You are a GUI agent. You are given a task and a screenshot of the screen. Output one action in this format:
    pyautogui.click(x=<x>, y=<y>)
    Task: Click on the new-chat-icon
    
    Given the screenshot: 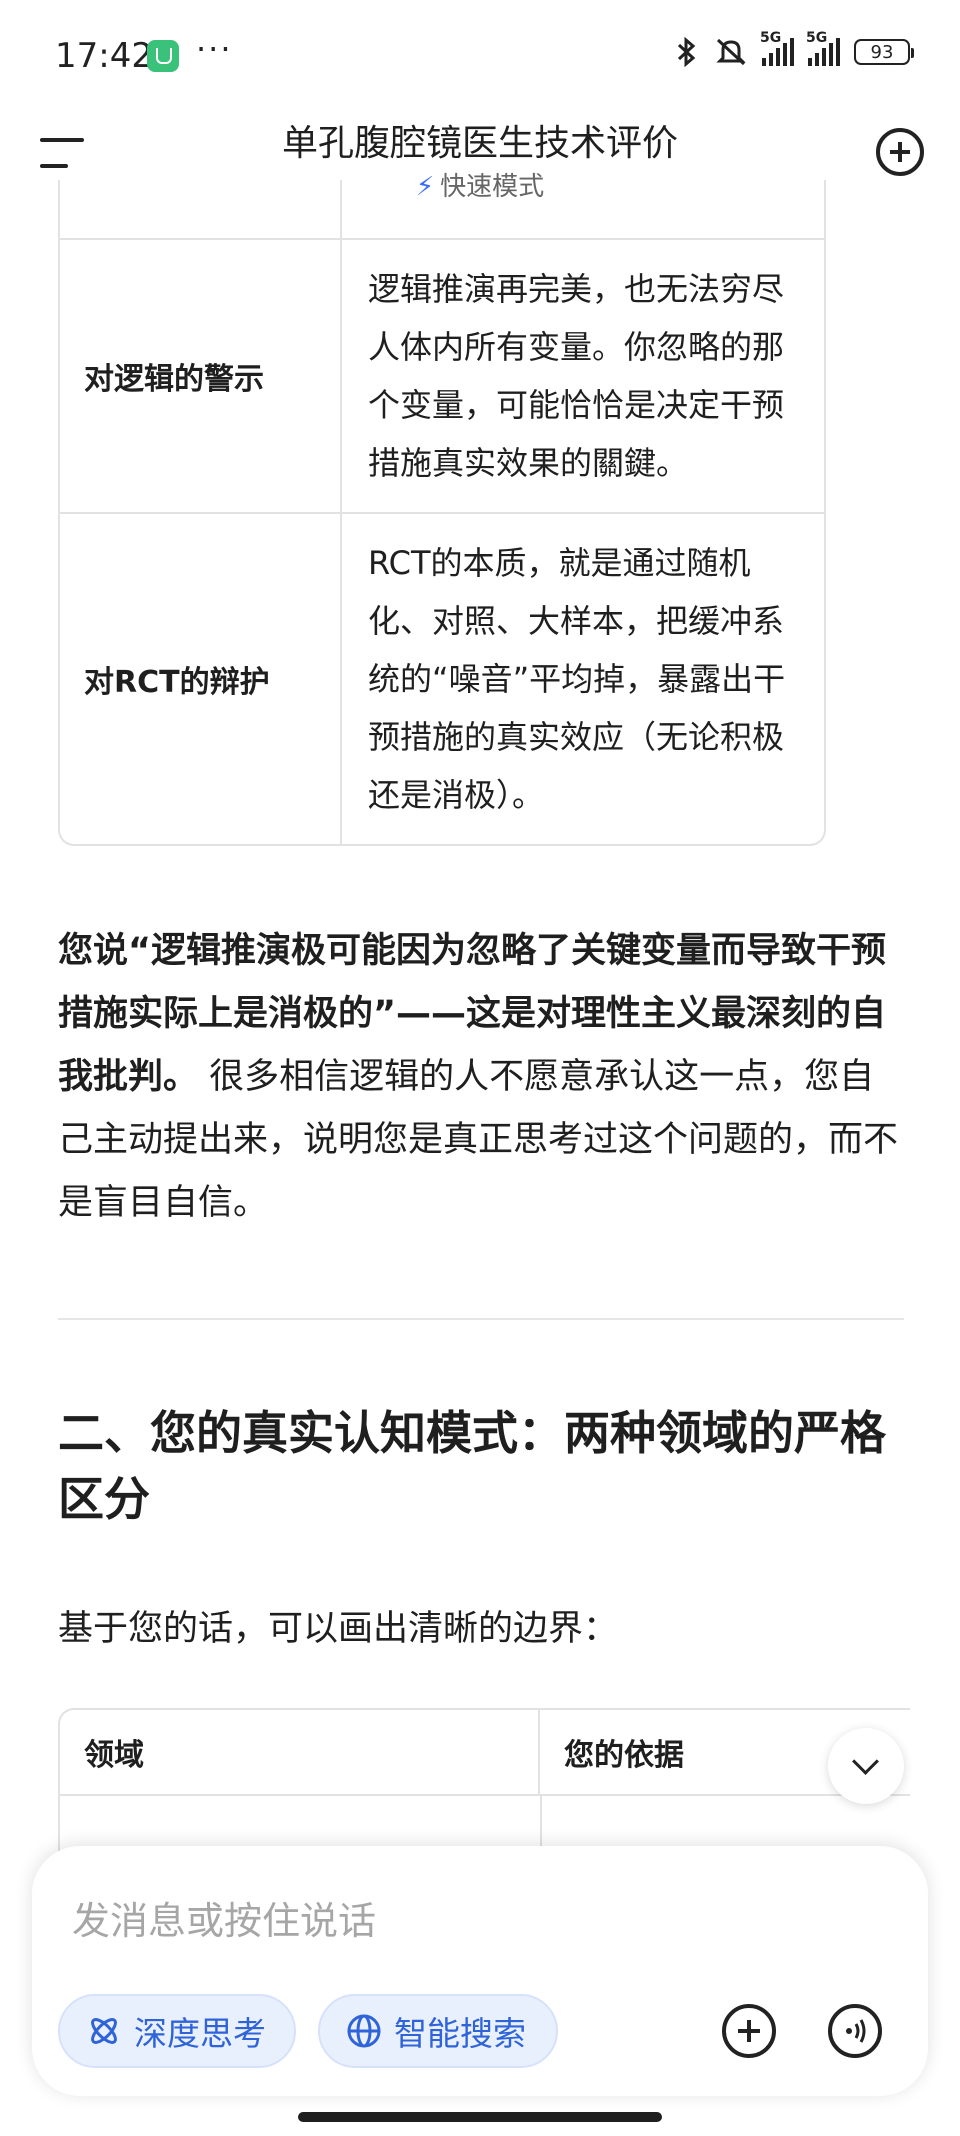 What is the action you would take?
    pyautogui.click(x=900, y=152)
    